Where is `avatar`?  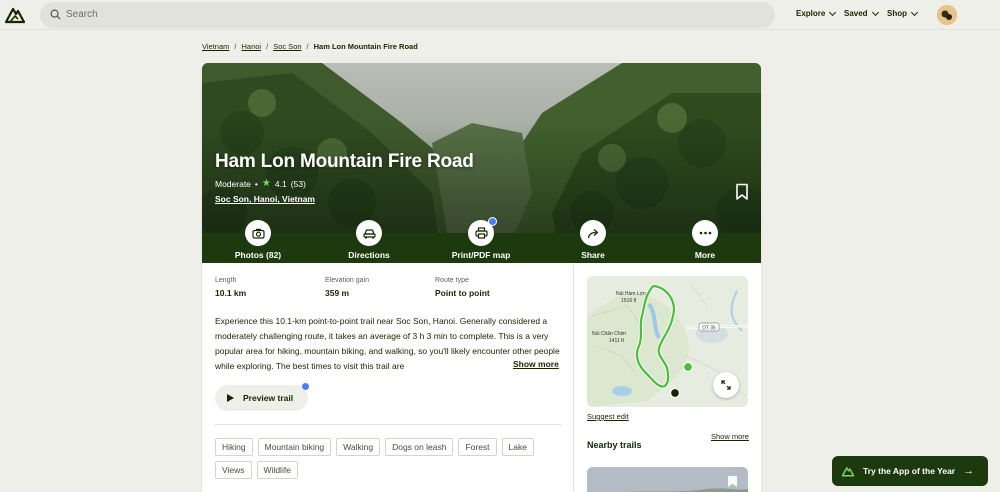
avatar is located at coordinates (947, 15).